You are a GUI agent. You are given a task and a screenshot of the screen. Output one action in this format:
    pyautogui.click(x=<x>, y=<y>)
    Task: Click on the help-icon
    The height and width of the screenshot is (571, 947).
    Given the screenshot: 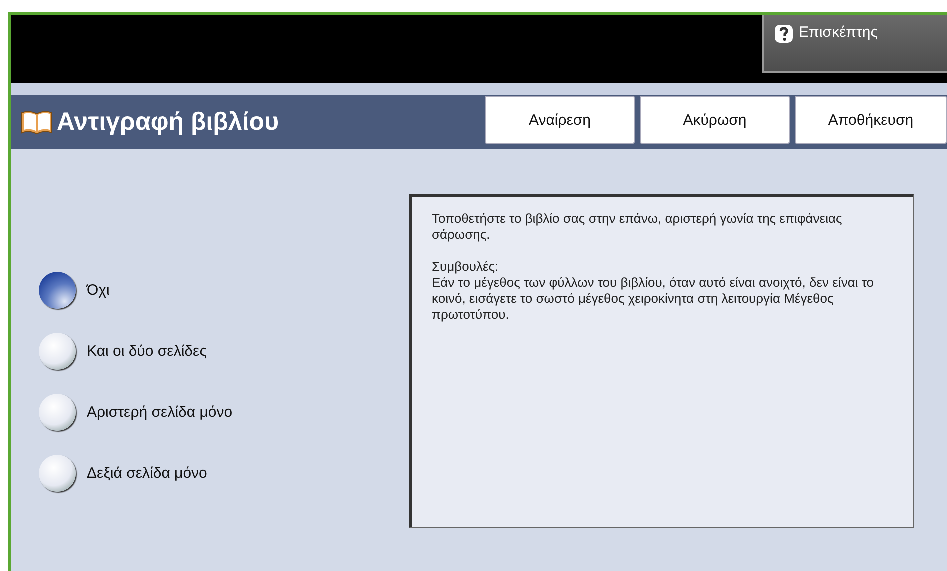 What is the action you would take?
    pyautogui.click(x=784, y=34)
    